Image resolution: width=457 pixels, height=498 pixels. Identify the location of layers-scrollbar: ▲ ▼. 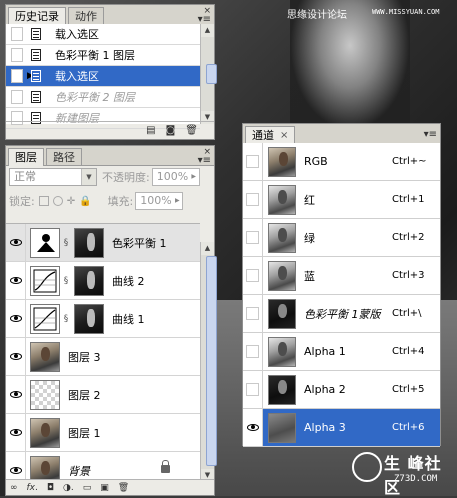
(208, 362).